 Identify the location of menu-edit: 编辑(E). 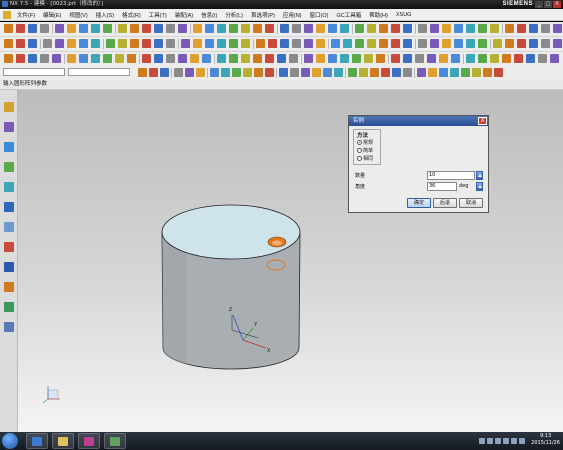
(52, 15).